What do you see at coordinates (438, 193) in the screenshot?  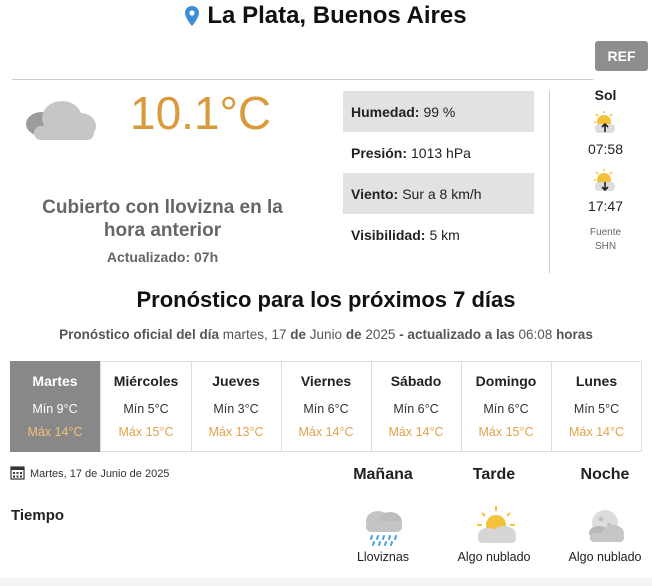 I see `wind-stat: Viento: Sur a 8 km/h` at bounding box center [438, 193].